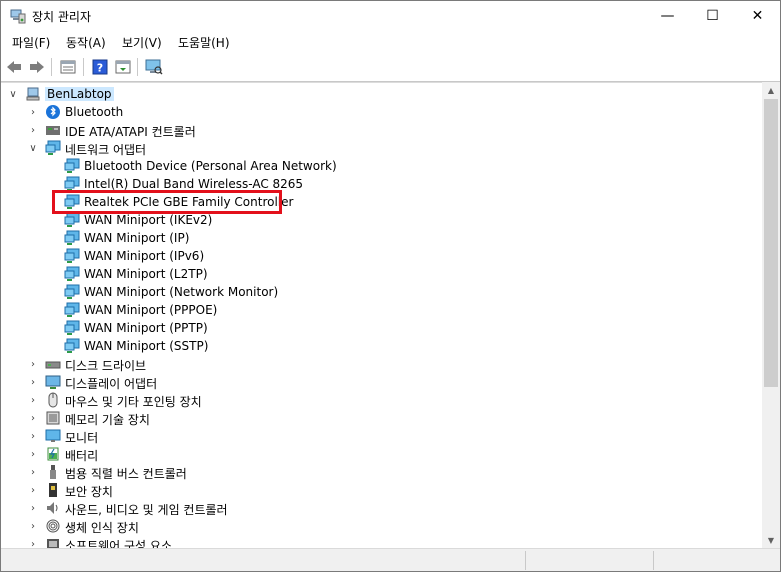 The height and width of the screenshot is (572, 781). I want to click on device-label: WAN Miniport (IP), so click(137, 238).